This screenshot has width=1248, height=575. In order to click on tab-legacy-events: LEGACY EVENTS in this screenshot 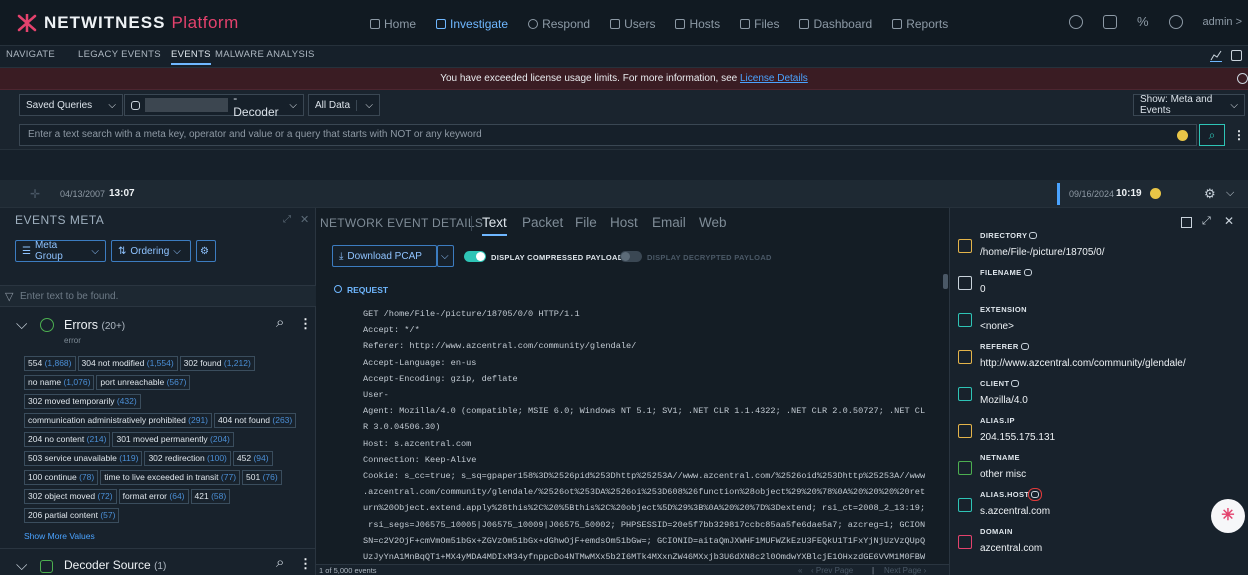, I will do `click(119, 54)`.